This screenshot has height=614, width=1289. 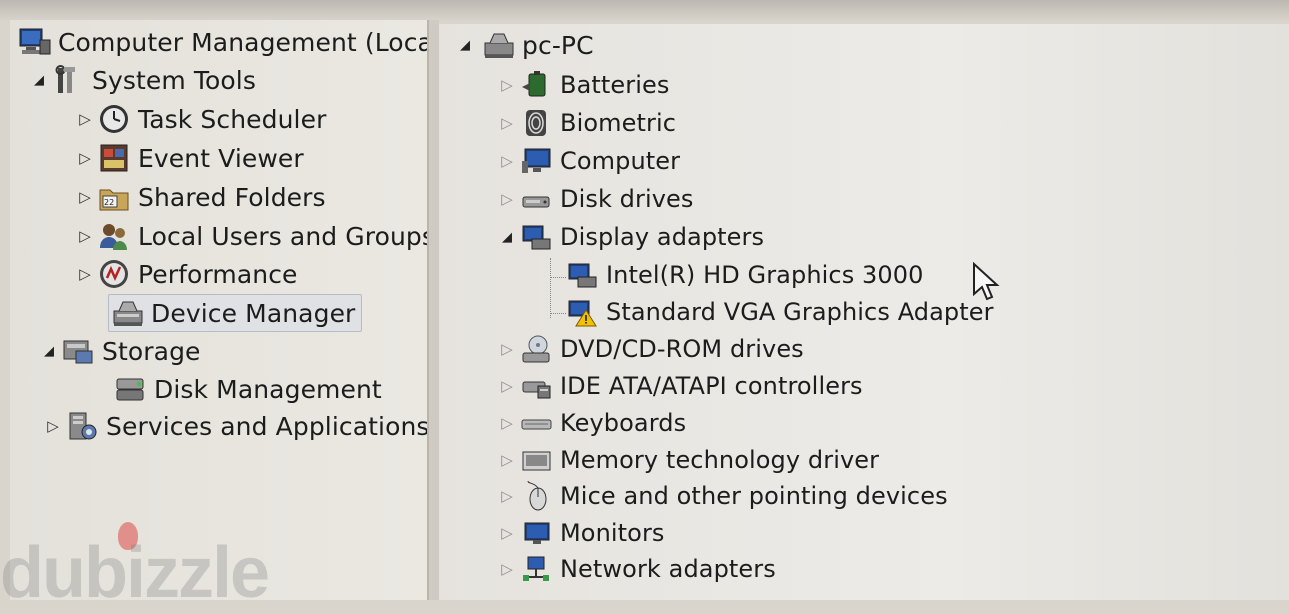 I want to click on device-category-memory-technology: ▷ Memory technology driver, so click(x=688, y=460).